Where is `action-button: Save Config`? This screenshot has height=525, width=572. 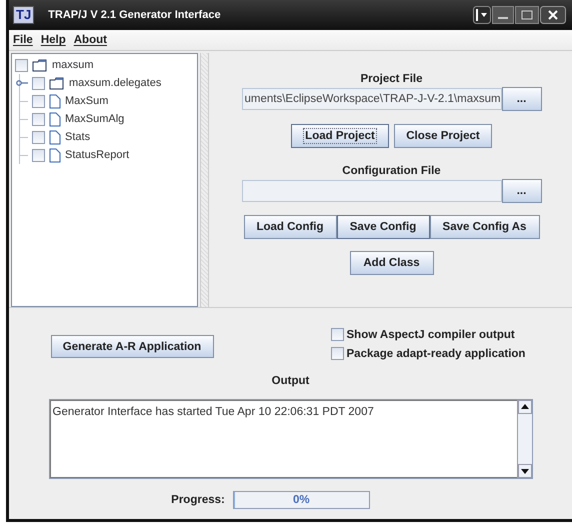 action-button: Save Config is located at coordinates (383, 227).